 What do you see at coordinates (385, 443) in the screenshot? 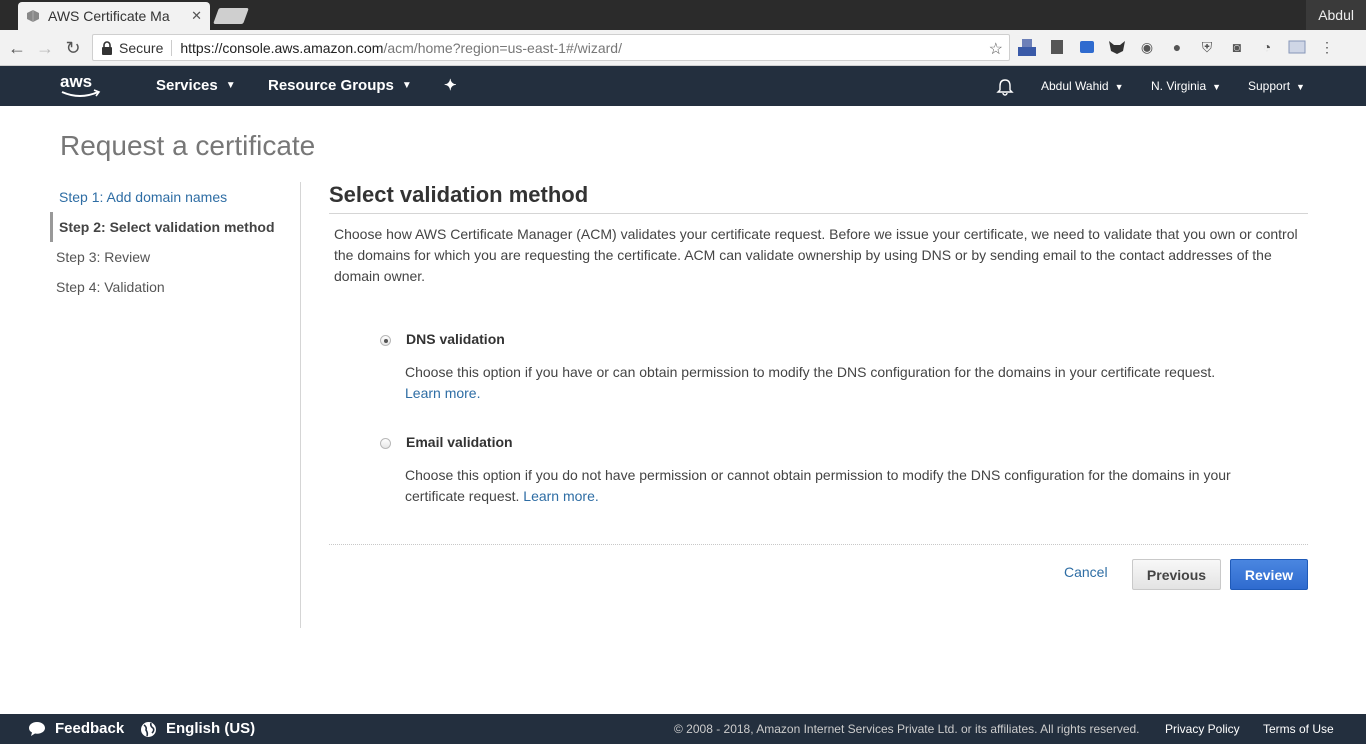
I see `email-validation-radio` at bounding box center [385, 443].